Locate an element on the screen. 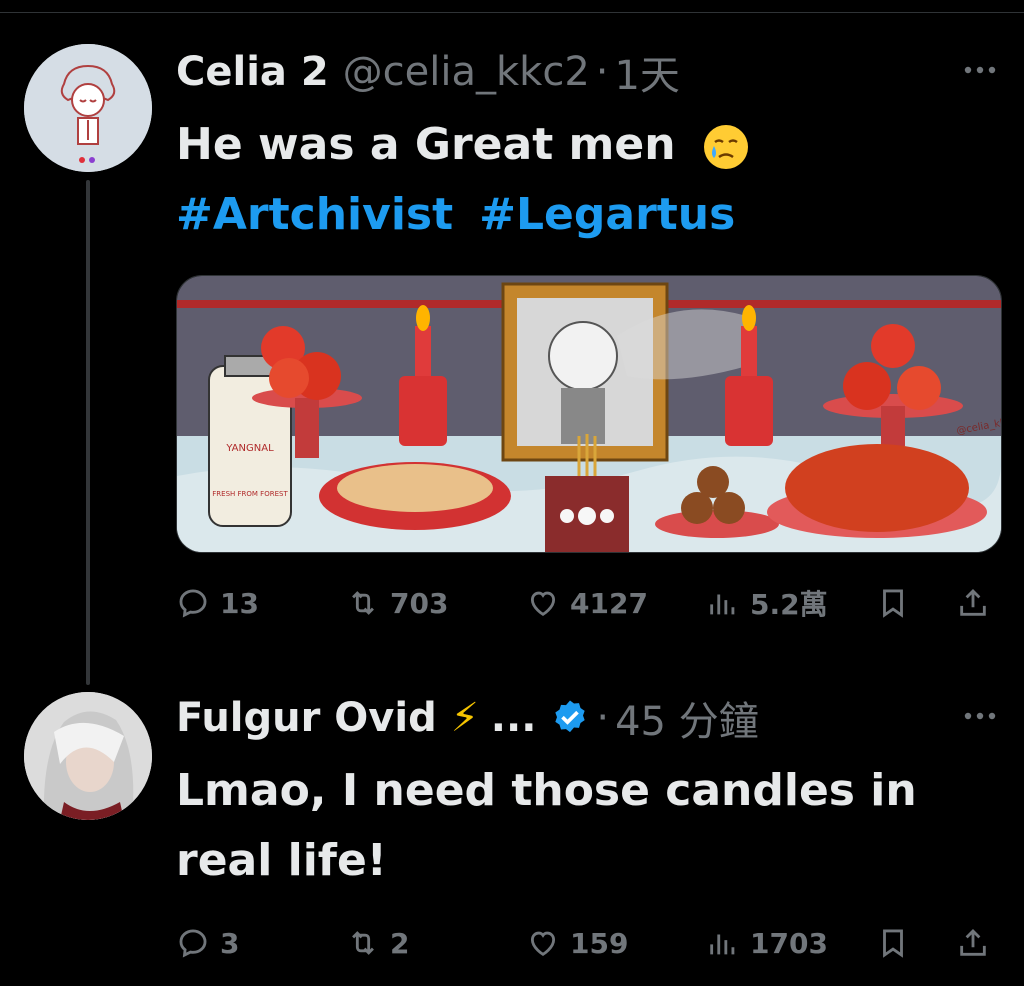  views-button: 5.2萬 is located at coordinates (767, 603).